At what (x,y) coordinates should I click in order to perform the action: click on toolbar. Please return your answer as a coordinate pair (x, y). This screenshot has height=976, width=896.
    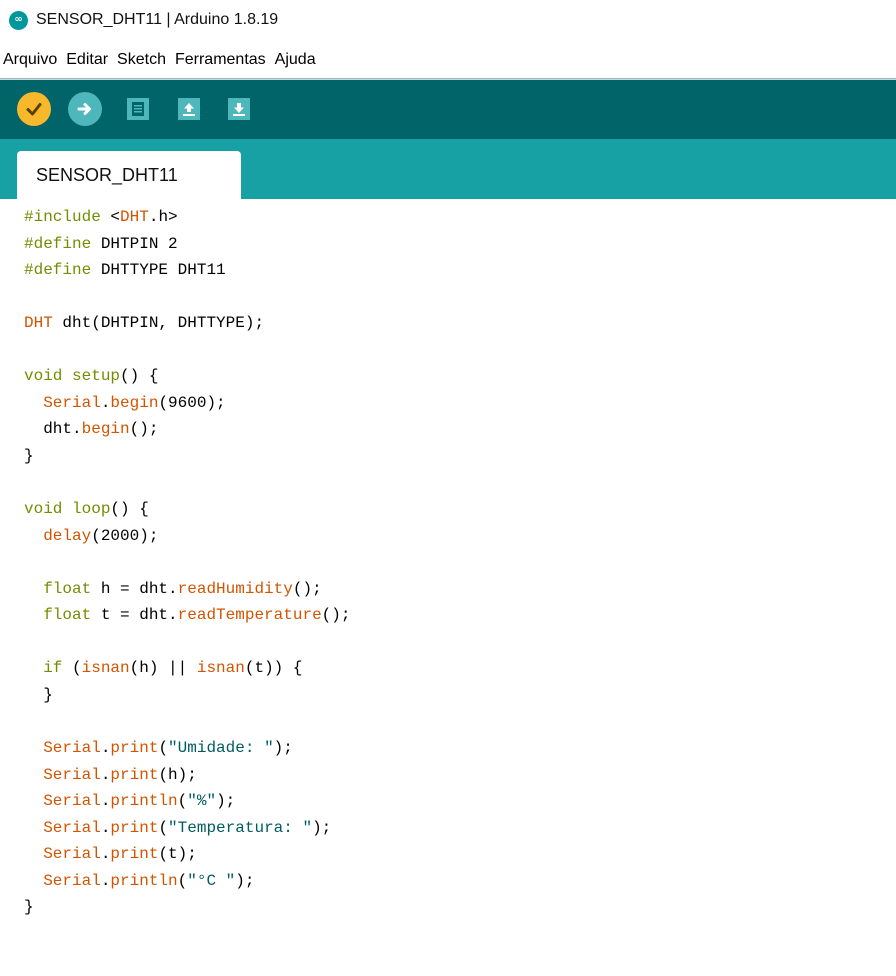
    Looking at the image, I should click on (448, 109).